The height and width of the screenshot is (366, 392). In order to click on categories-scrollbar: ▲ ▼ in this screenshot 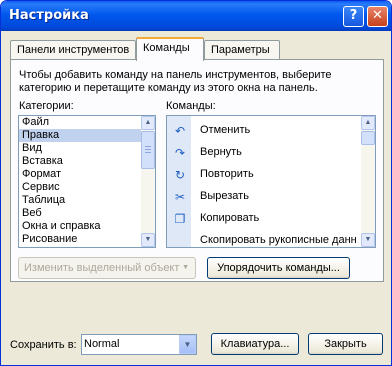, I will do `click(148, 181)`.